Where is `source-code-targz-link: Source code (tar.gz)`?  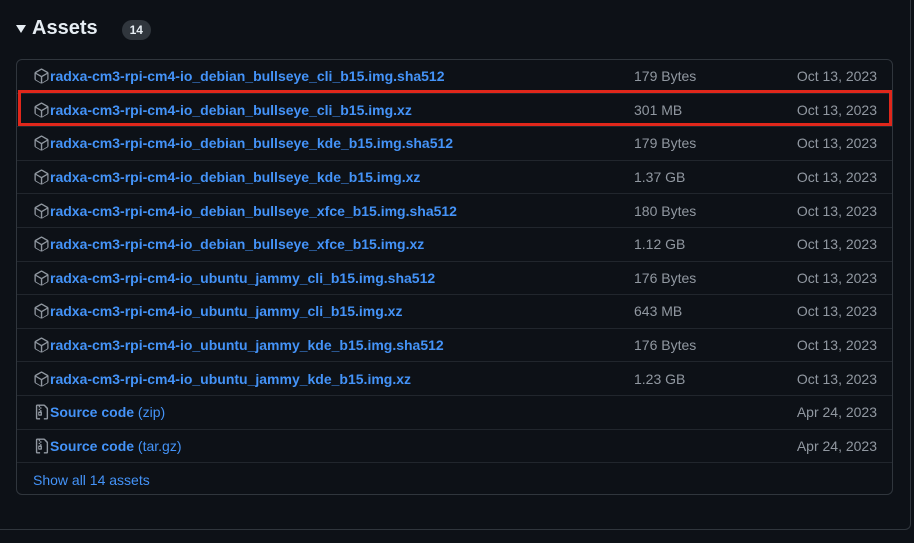 source-code-targz-link: Source code (tar.gz) is located at coordinates (116, 446).